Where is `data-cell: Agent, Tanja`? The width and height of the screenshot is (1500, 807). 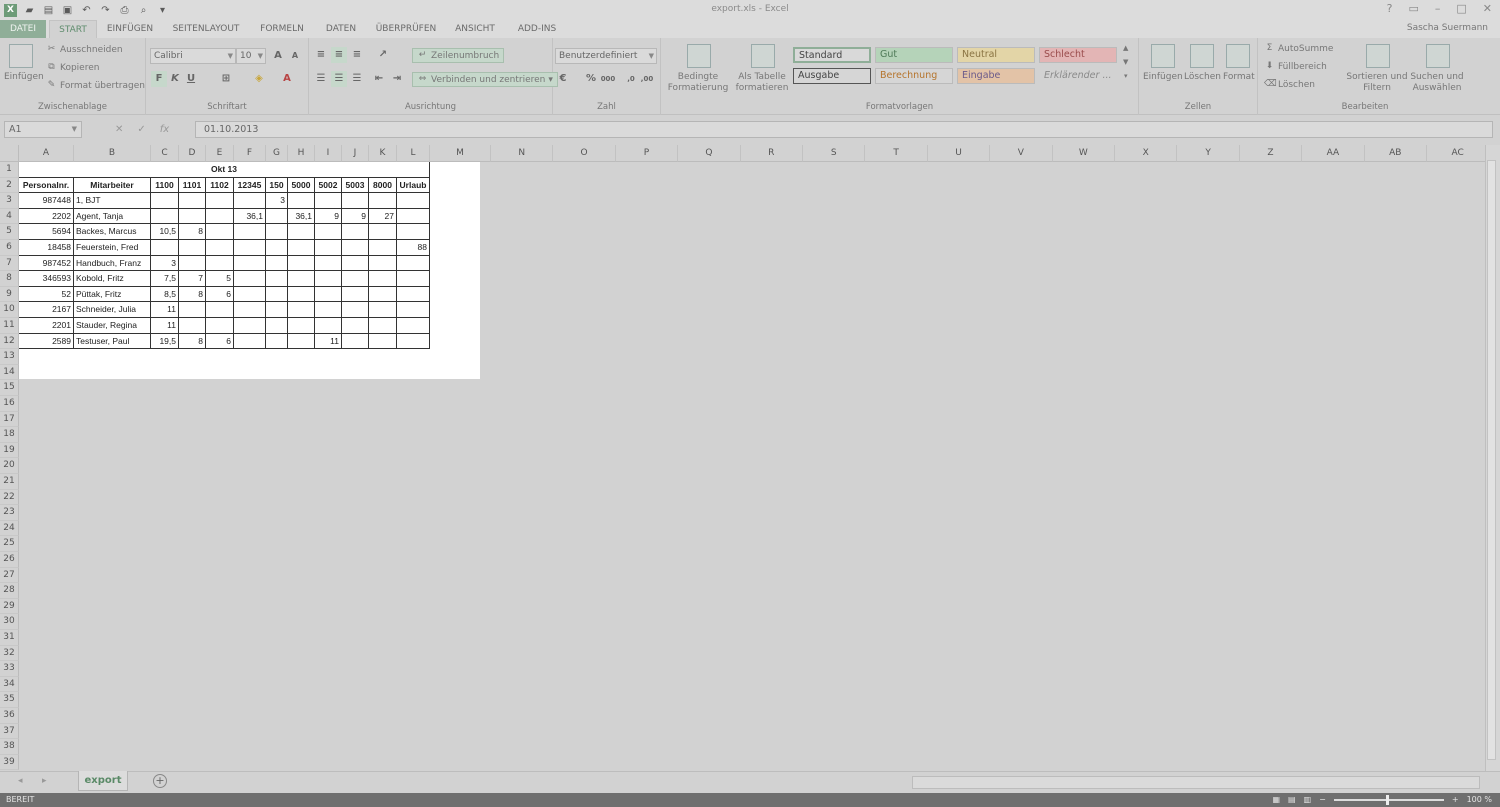
data-cell: Agent, Tanja is located at coordinates (112, 216).